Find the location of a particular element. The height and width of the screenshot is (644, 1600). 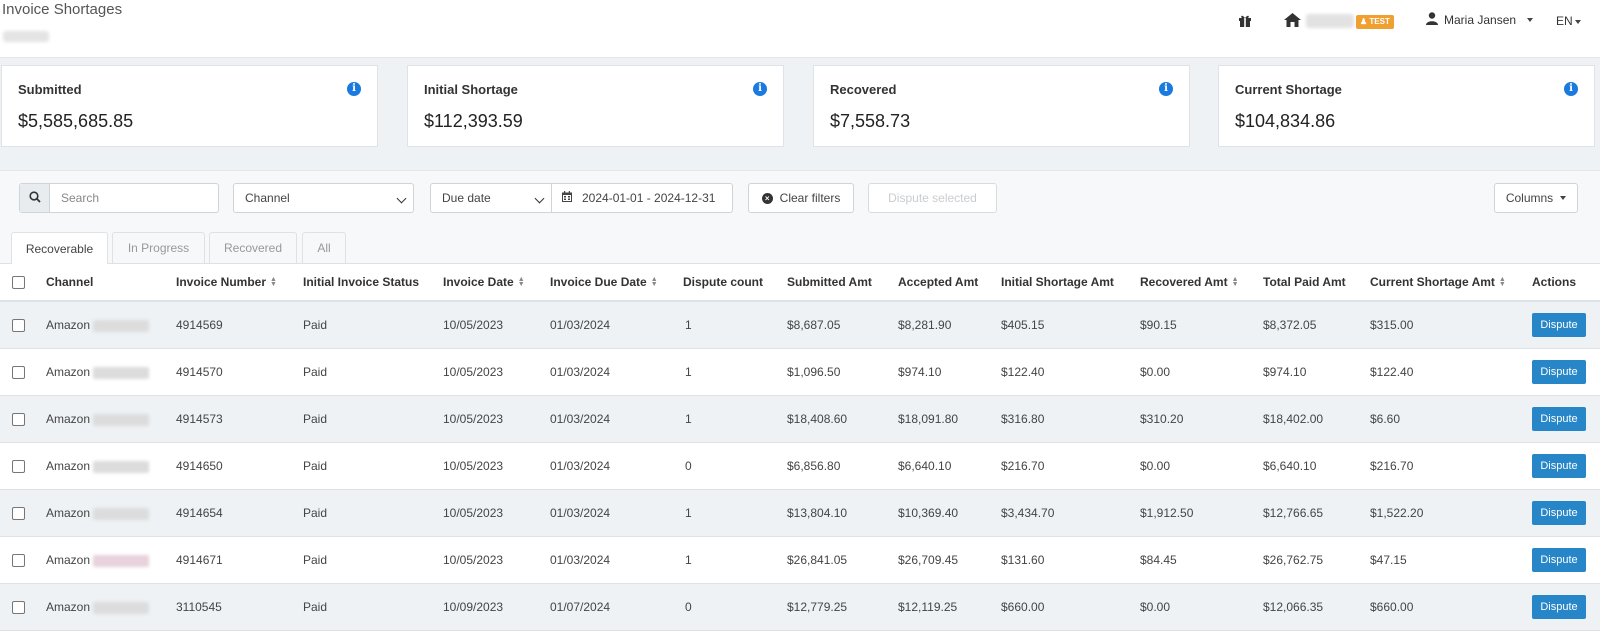

tab-recoverable: Recoverable is located at coordinates (59, 248).